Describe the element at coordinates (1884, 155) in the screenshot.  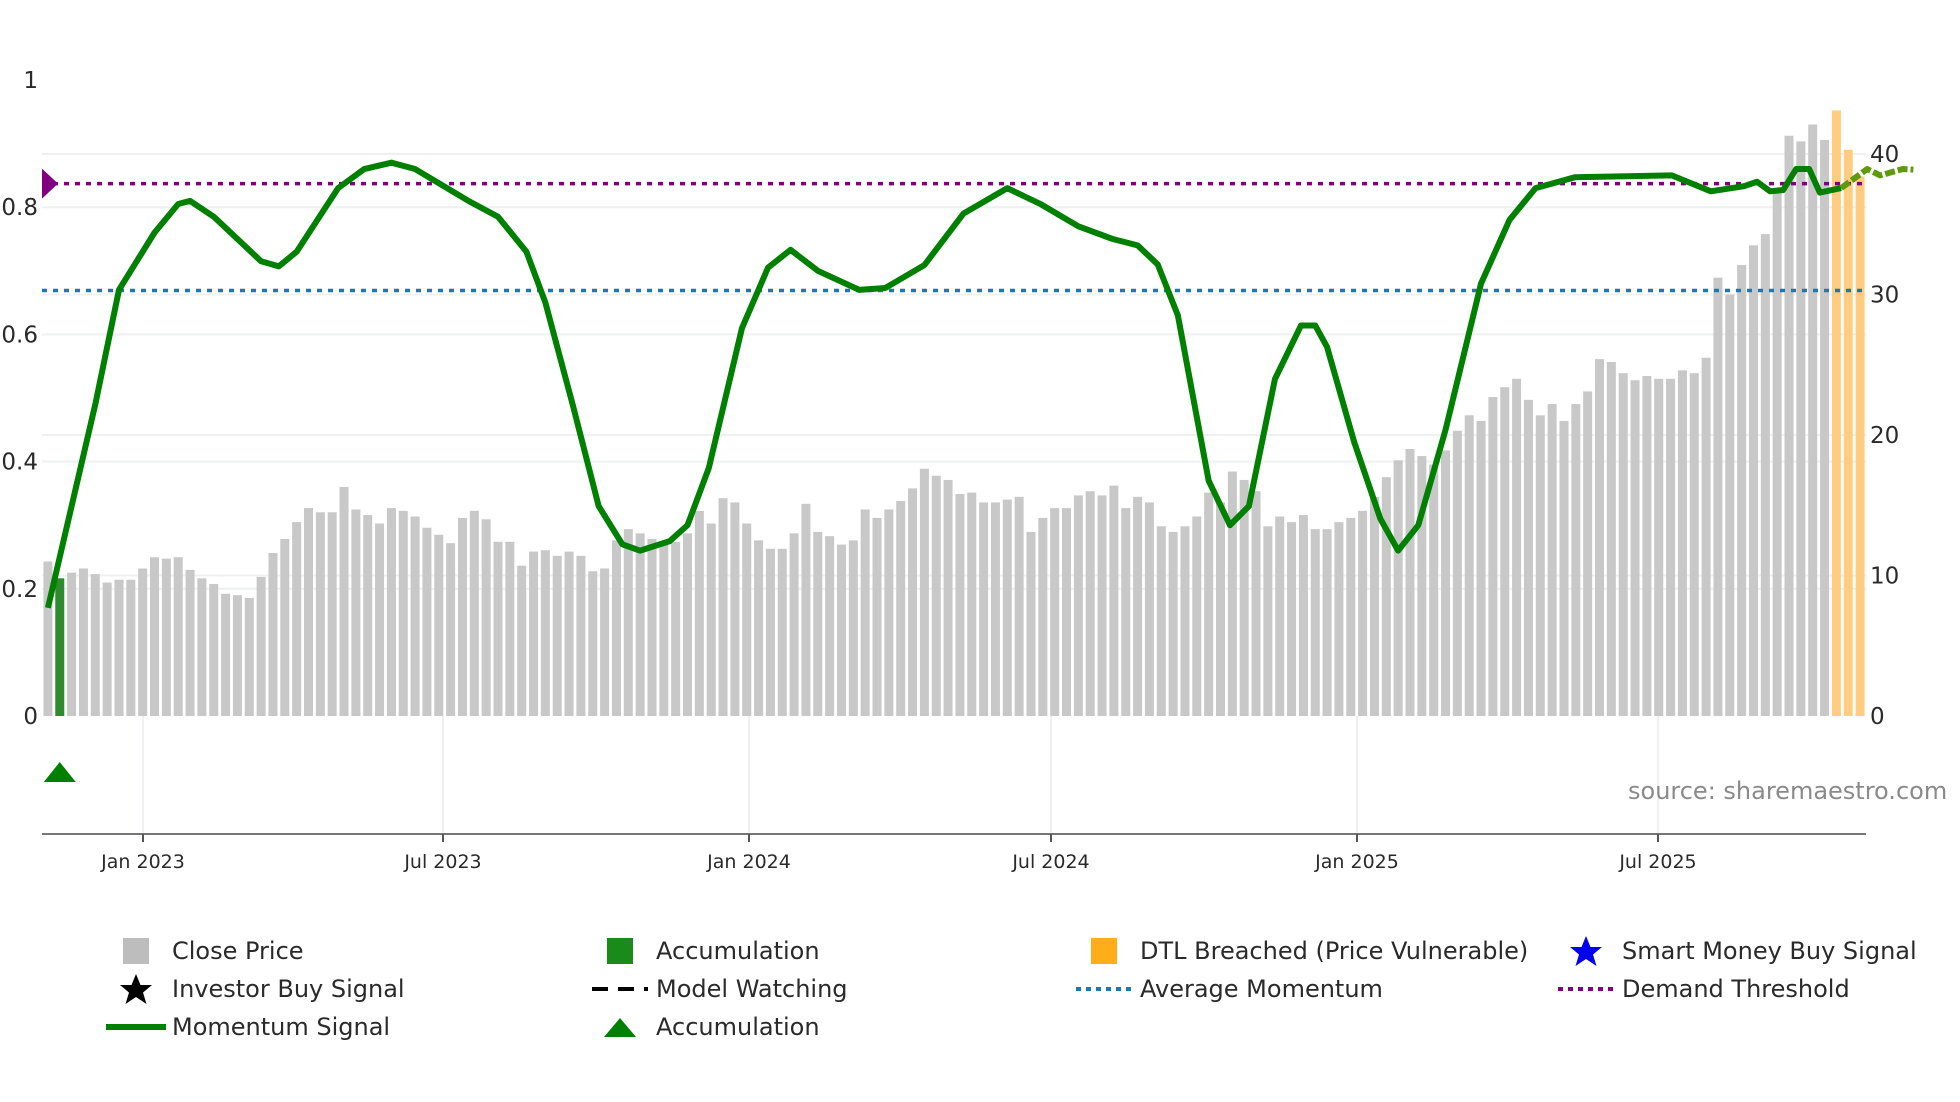
I see `right-tick-label: 40` at that location.